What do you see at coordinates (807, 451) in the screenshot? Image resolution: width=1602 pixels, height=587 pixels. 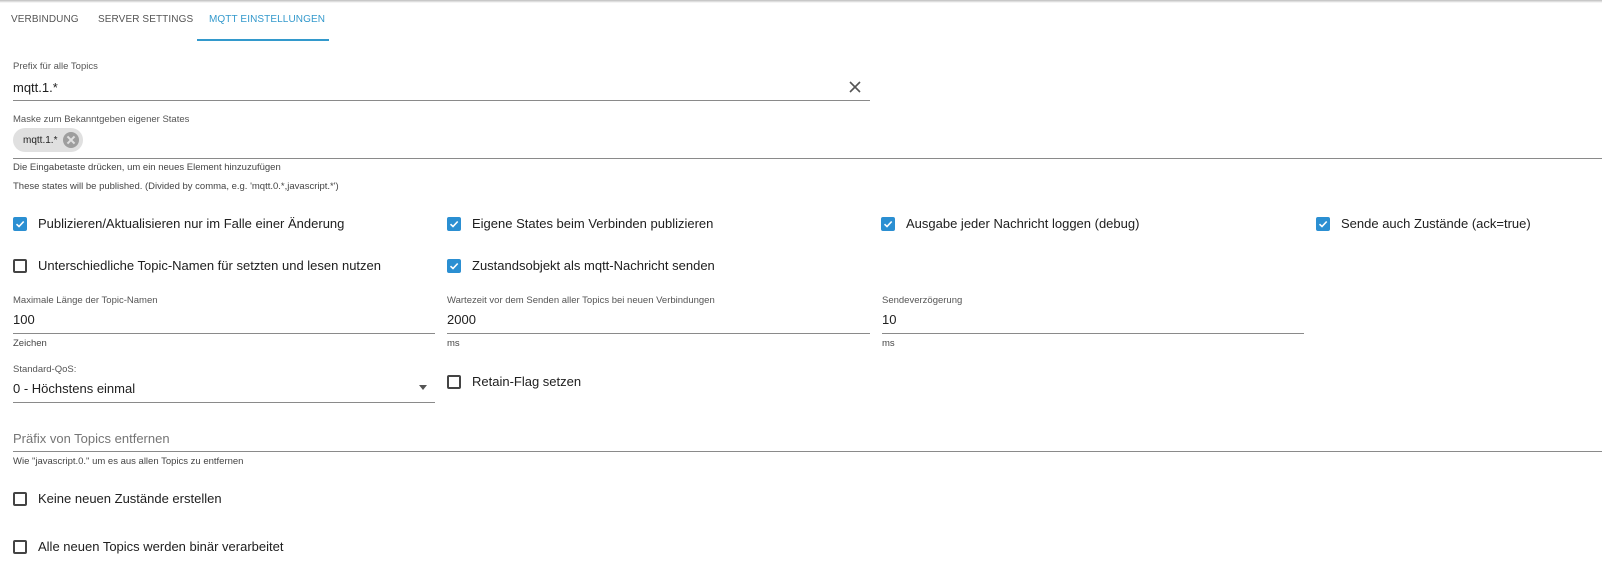 I see `remove-prefix-underline` at bounding box center [807, 451].